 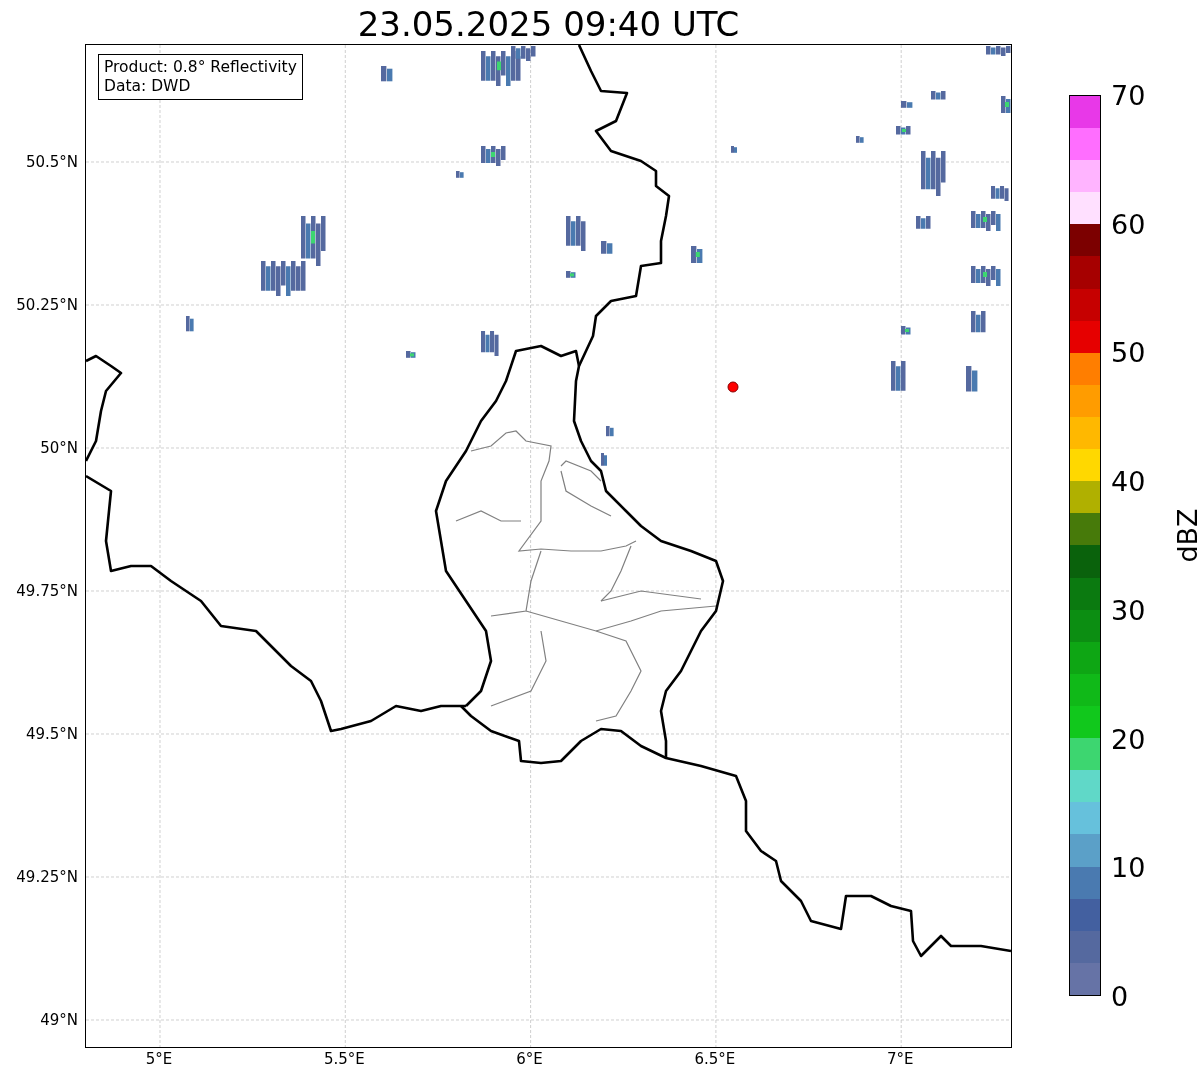 What do you see at coordinates (1128, 481) in the screenshot?
I see `colorbar-tick-label: 40` at bounding box center [1128, 481].